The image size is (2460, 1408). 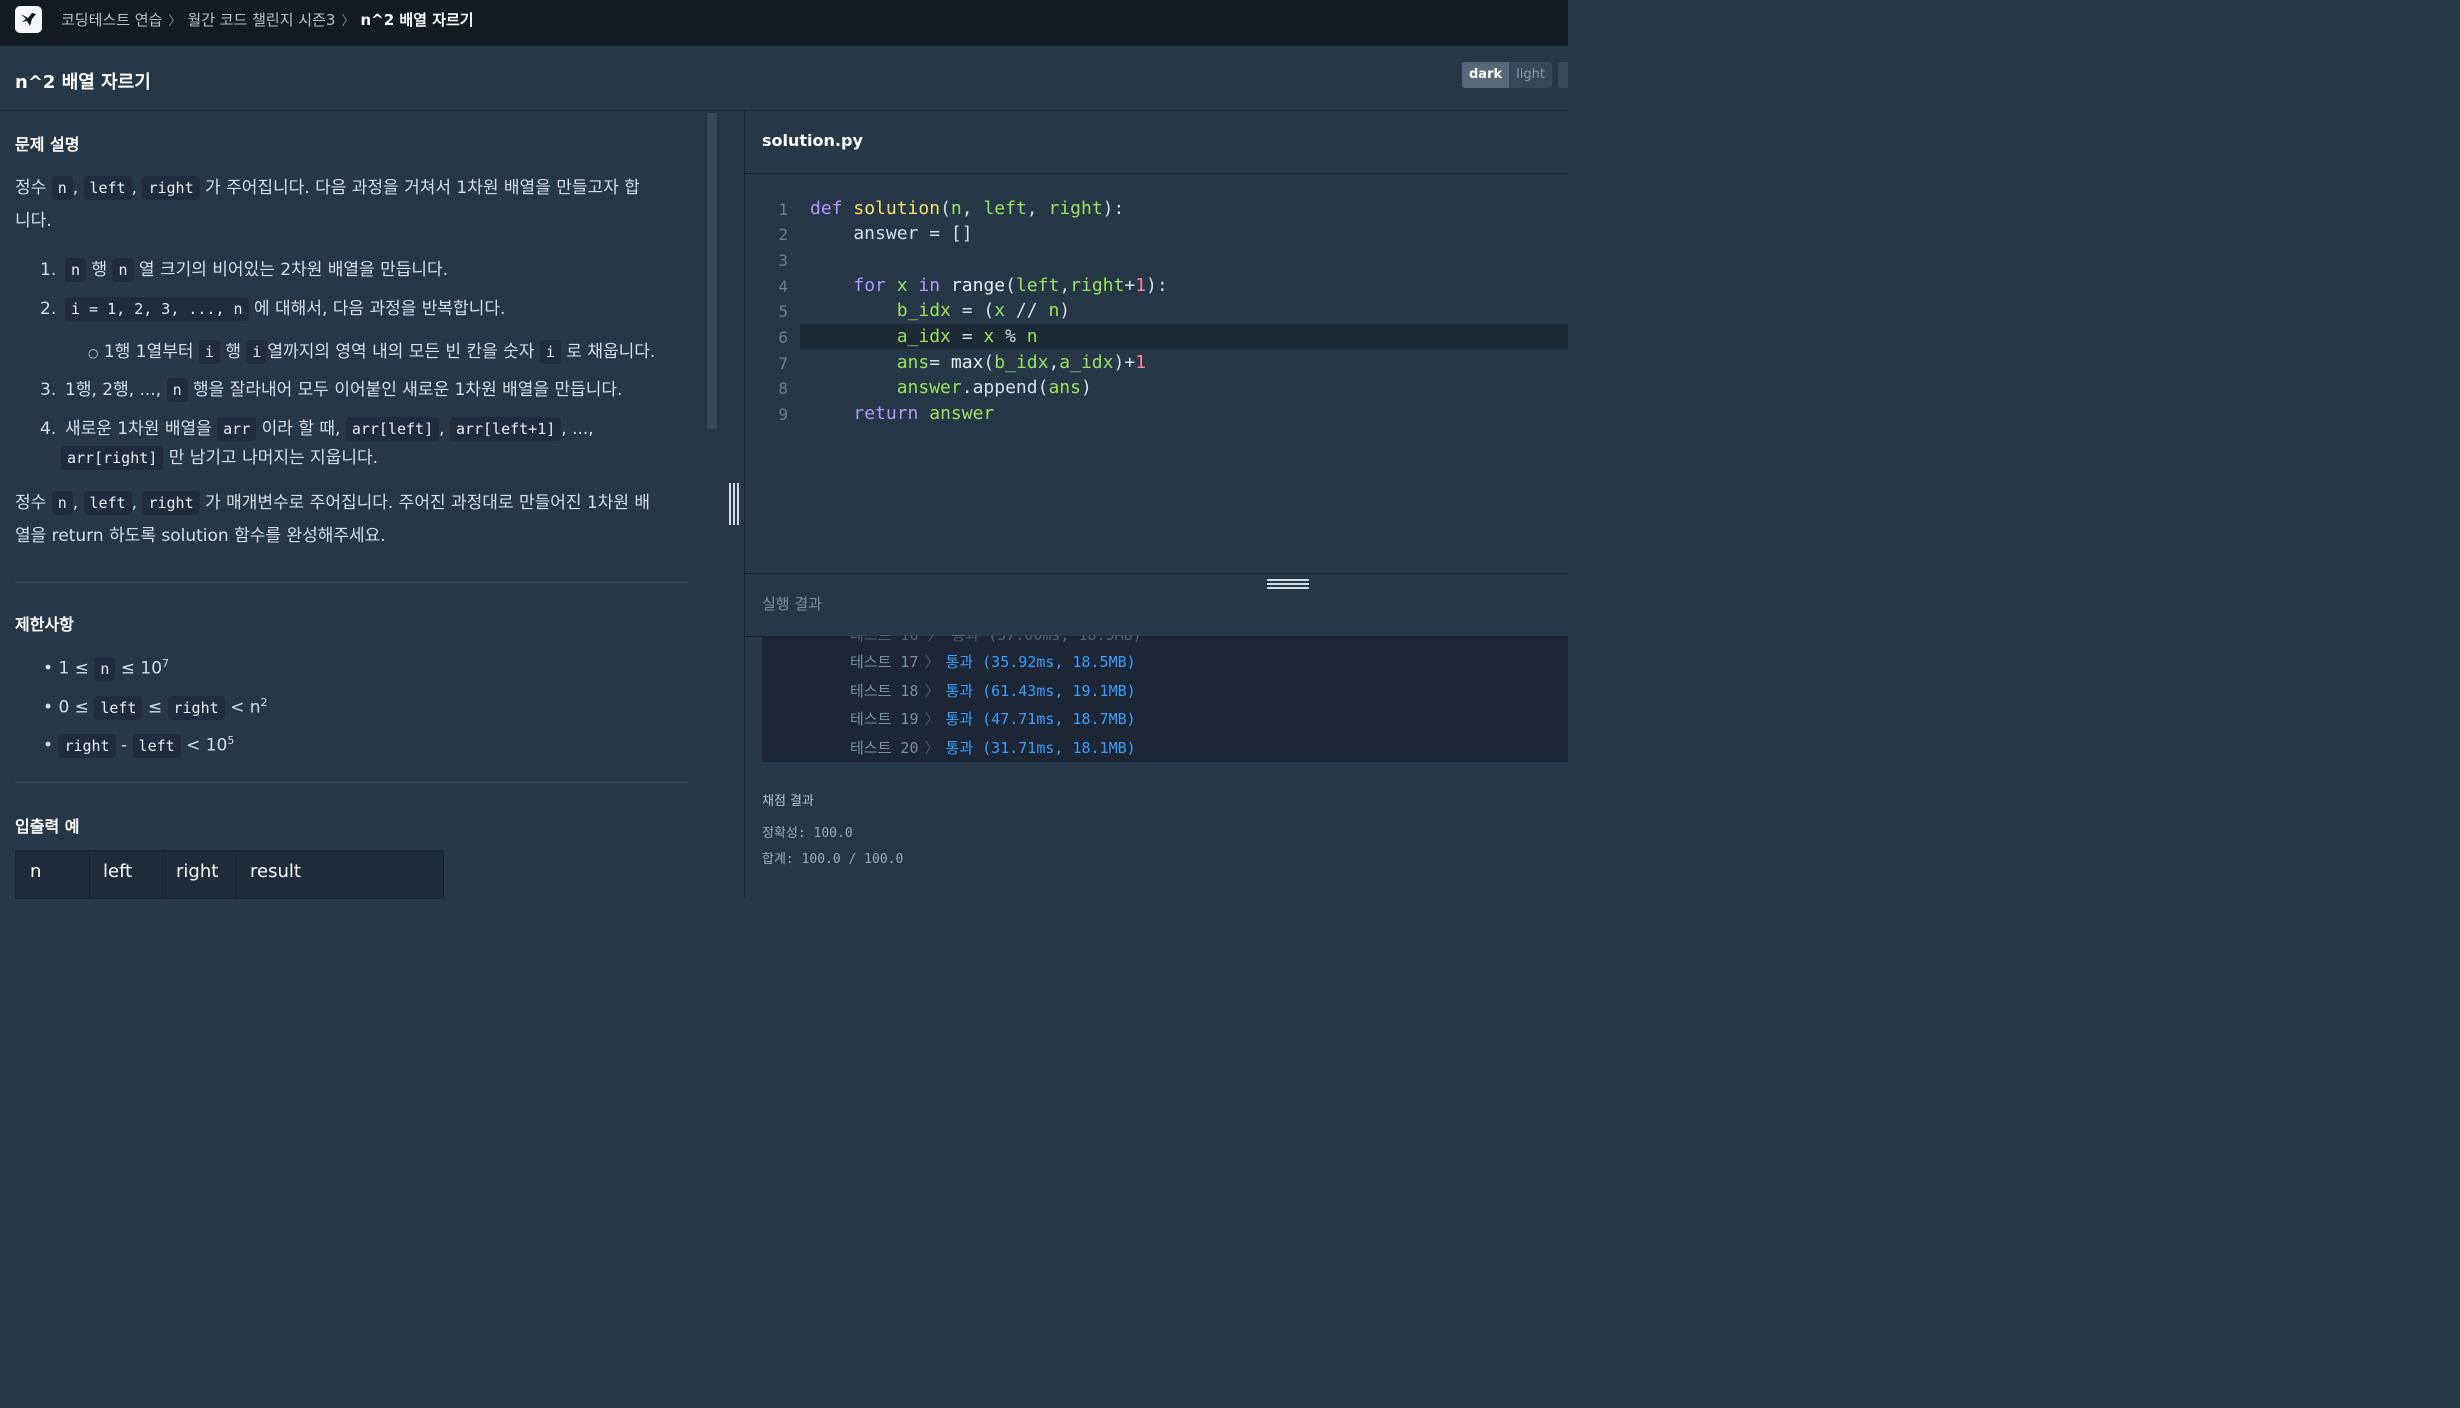 I want to click on breadcrumb: 코딩테스트 연습 〉 월간 코드 챌린지 시즌3 〉 n^2 배열 자르기, so click(x=267, y=19).